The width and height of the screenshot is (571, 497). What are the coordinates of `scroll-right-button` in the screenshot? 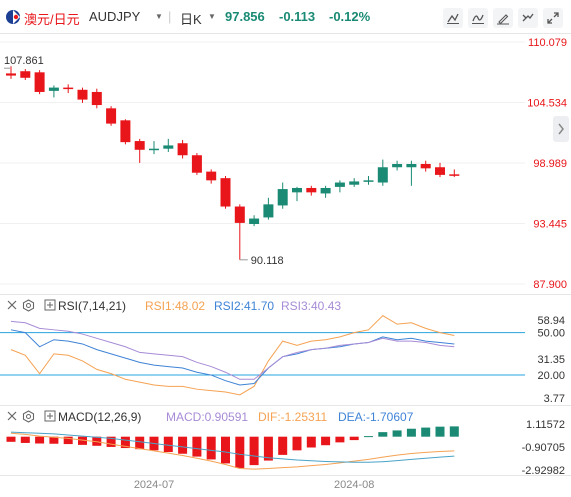 It's located at (561, 129).